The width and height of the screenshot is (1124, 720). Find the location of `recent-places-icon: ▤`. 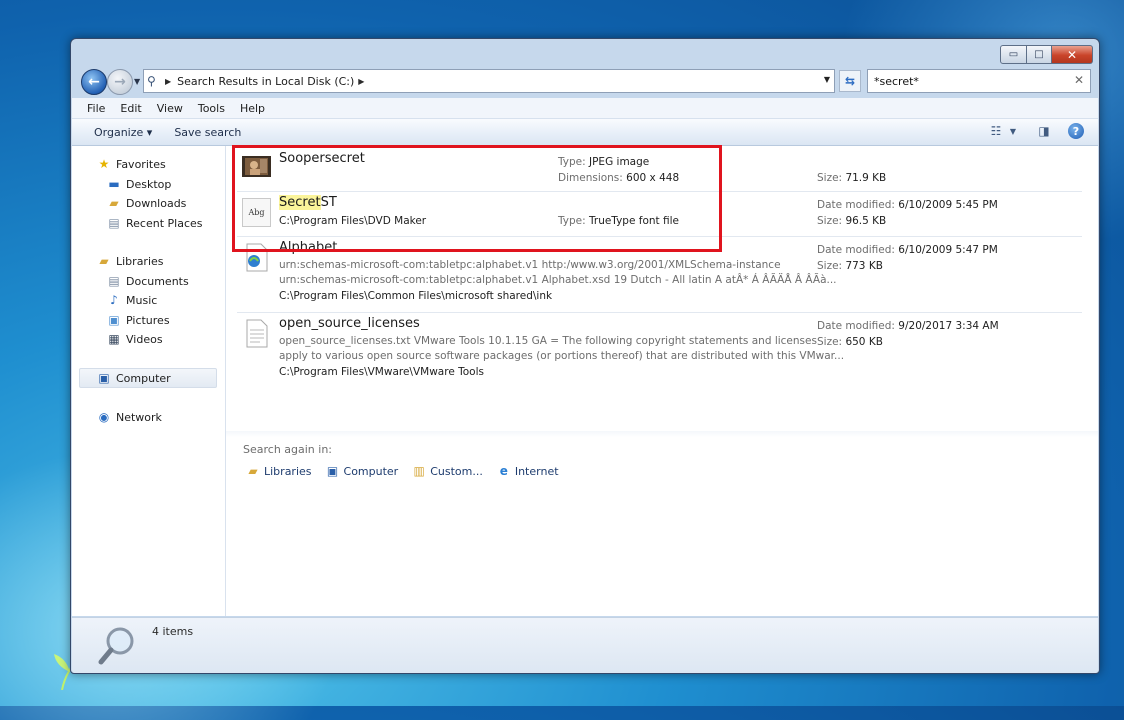

recent-places-icon: ▤ is located at coordinates (114, 223).